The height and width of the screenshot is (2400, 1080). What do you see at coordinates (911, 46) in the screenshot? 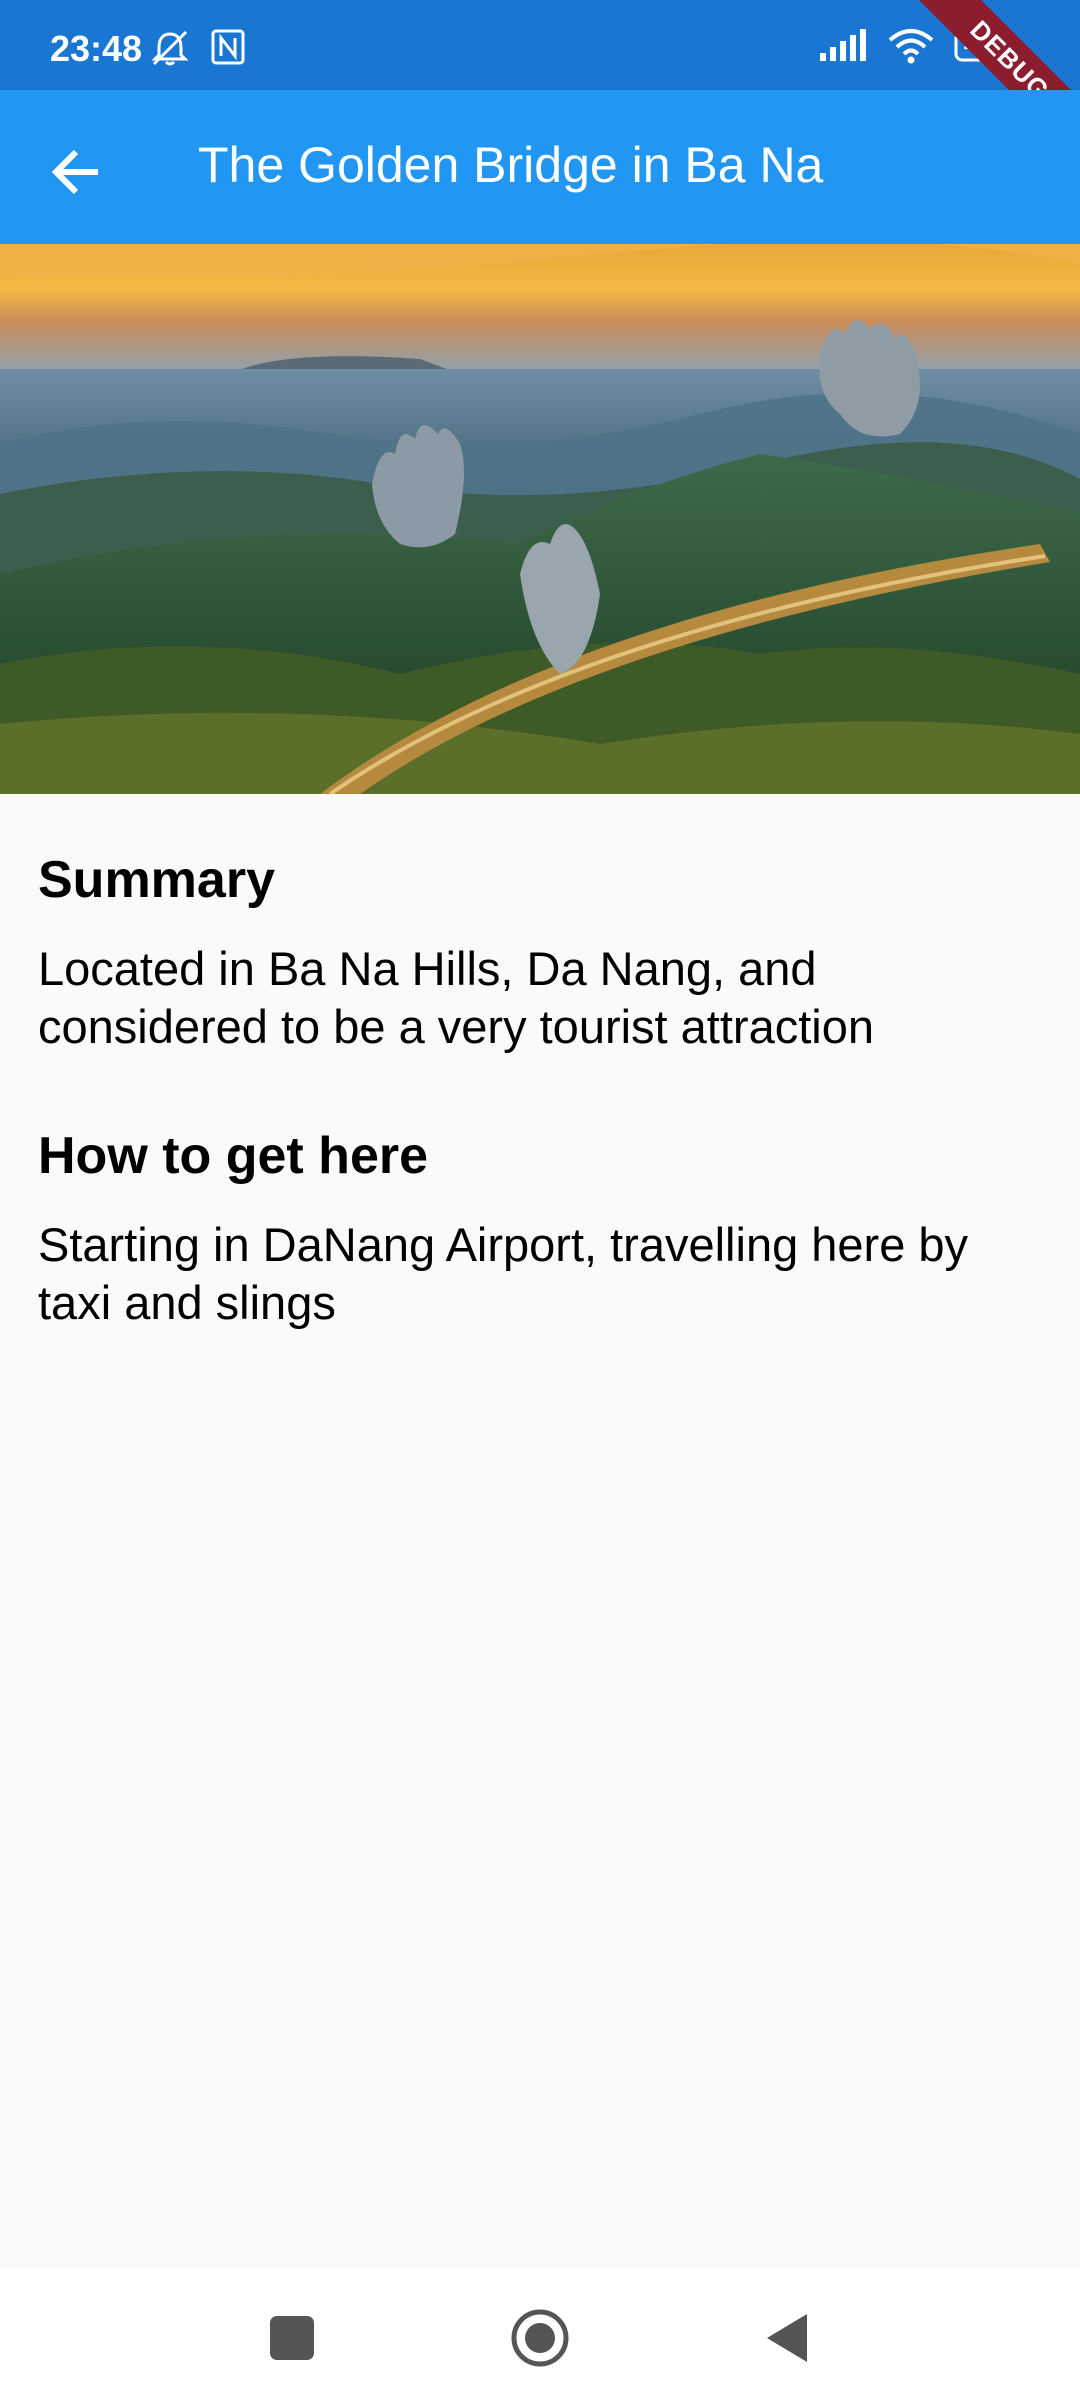
I see `wifi-icon` at bounding box center [911, 46].